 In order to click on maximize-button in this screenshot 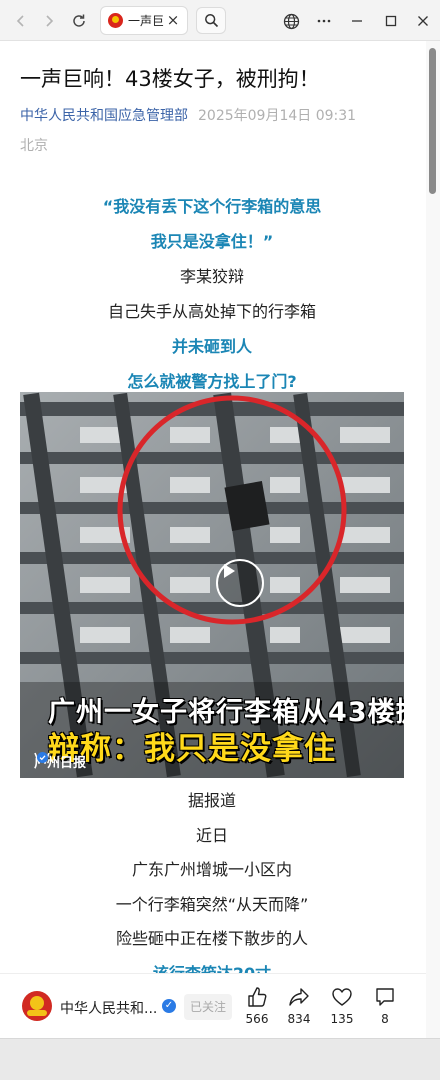, I will do `click(391, 21)`.